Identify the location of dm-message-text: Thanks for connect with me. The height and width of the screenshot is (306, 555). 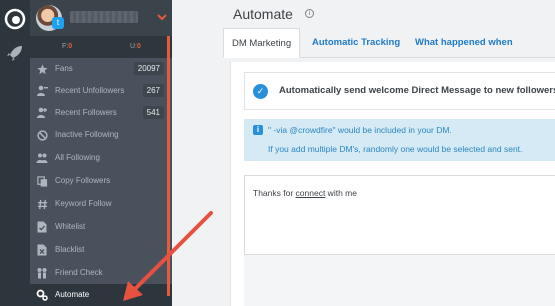
(305, 193).